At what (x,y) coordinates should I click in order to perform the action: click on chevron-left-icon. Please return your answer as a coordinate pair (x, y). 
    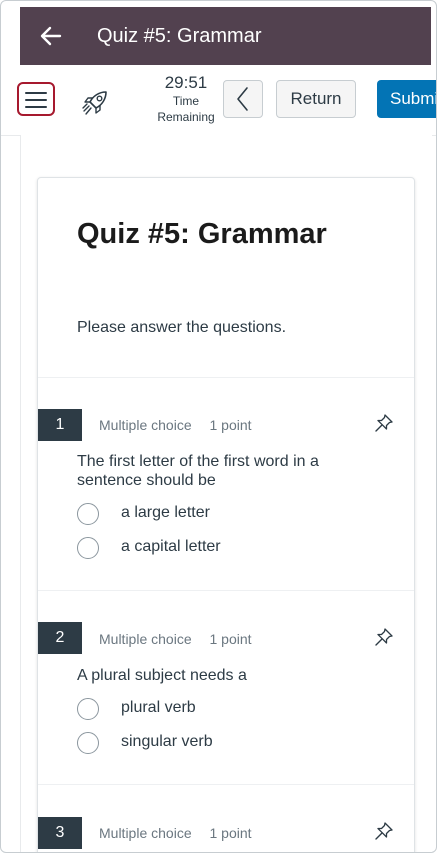
    Looking at the image, I should click on (242, 99).